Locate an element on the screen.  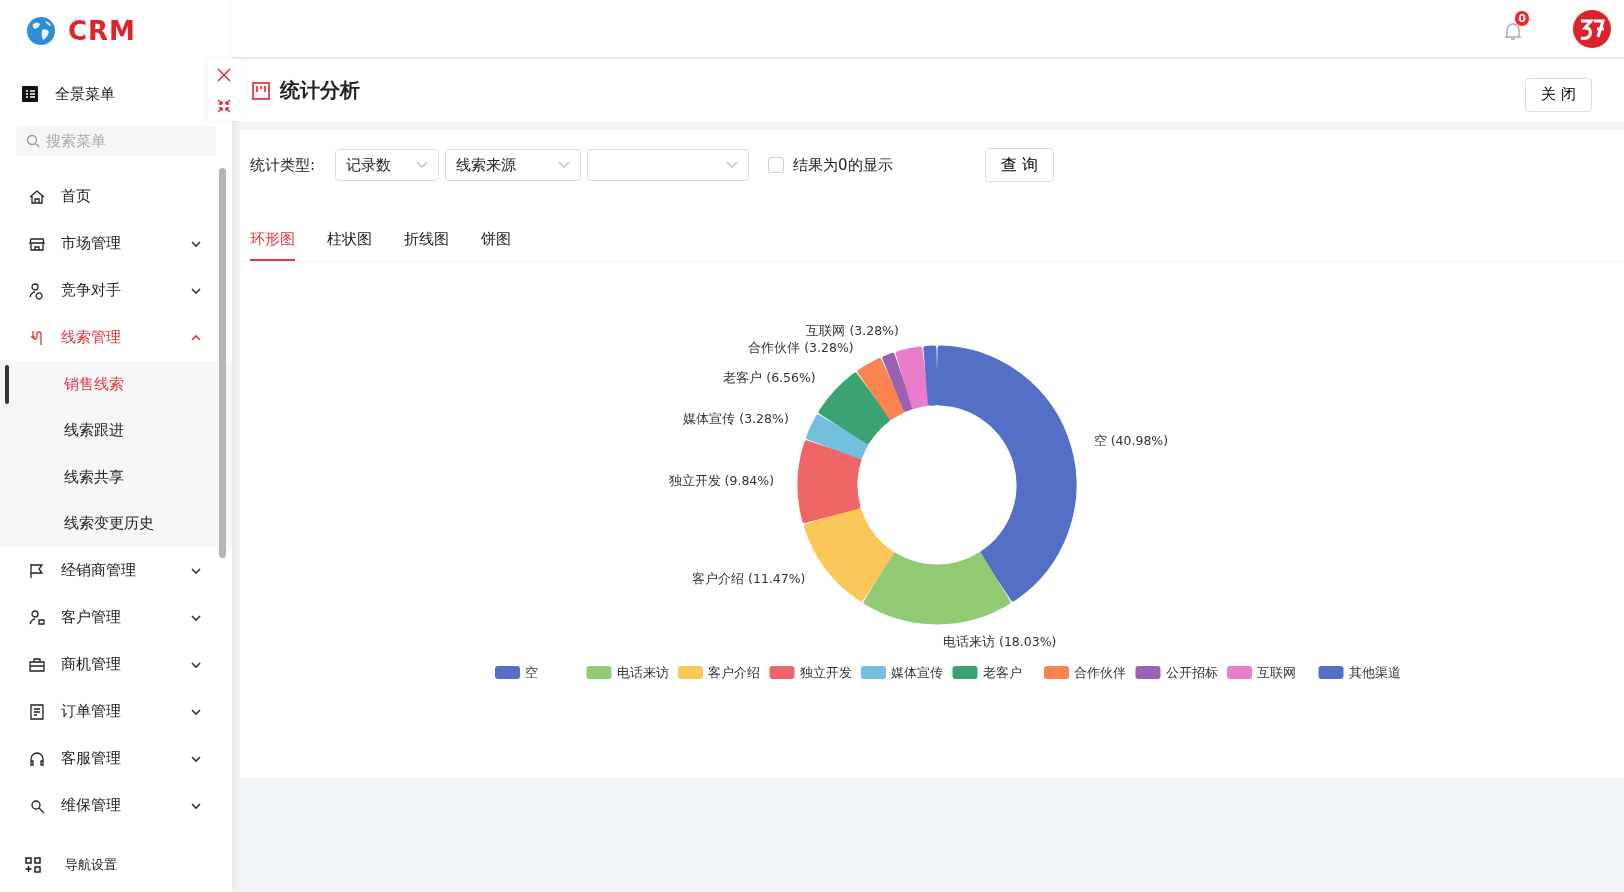
menu-item: 首页 is located at coordinates (116, 196).